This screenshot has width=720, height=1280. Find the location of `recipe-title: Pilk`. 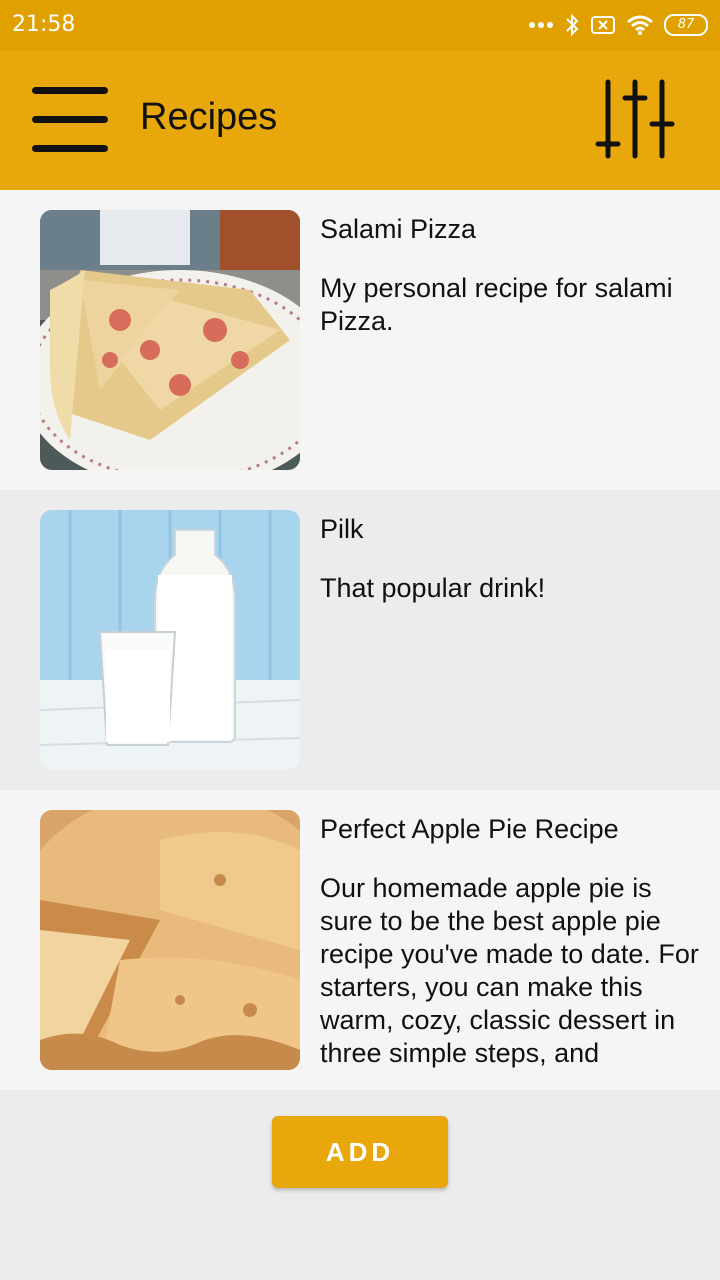

recipe-title: Pilk is located at coordinates (342, 529).